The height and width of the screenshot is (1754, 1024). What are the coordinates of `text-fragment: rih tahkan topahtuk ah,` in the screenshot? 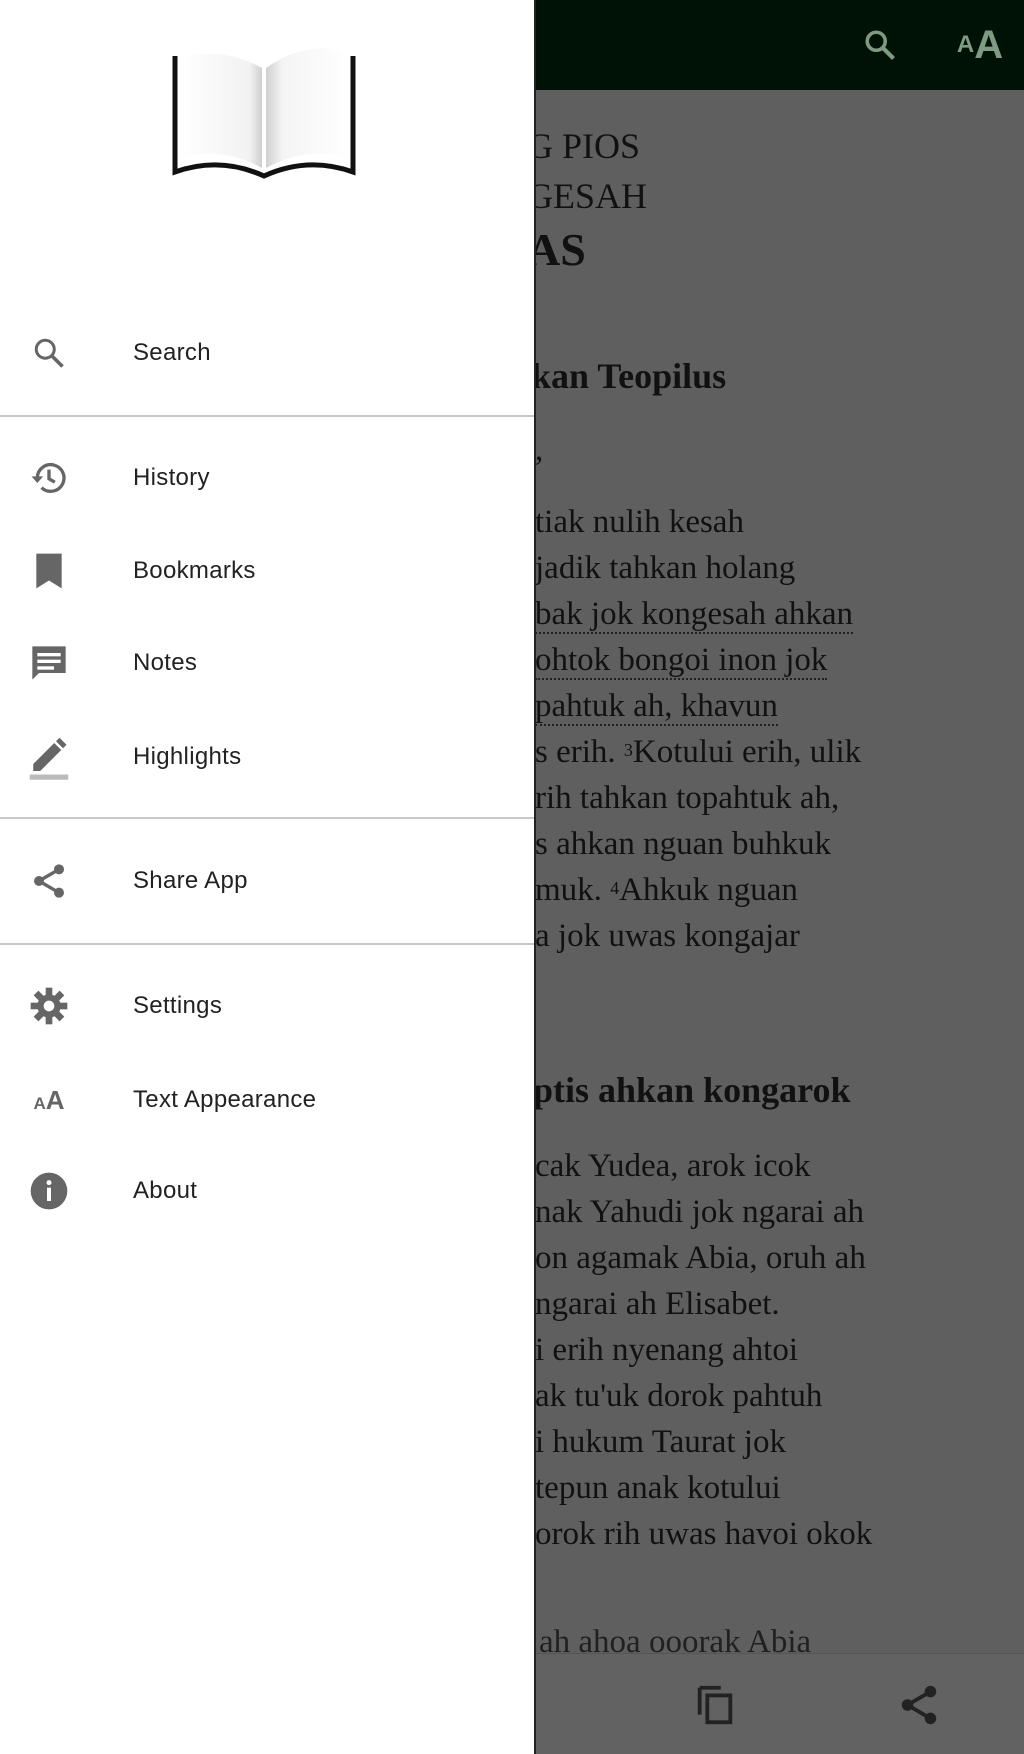 It's located at (687, 798).